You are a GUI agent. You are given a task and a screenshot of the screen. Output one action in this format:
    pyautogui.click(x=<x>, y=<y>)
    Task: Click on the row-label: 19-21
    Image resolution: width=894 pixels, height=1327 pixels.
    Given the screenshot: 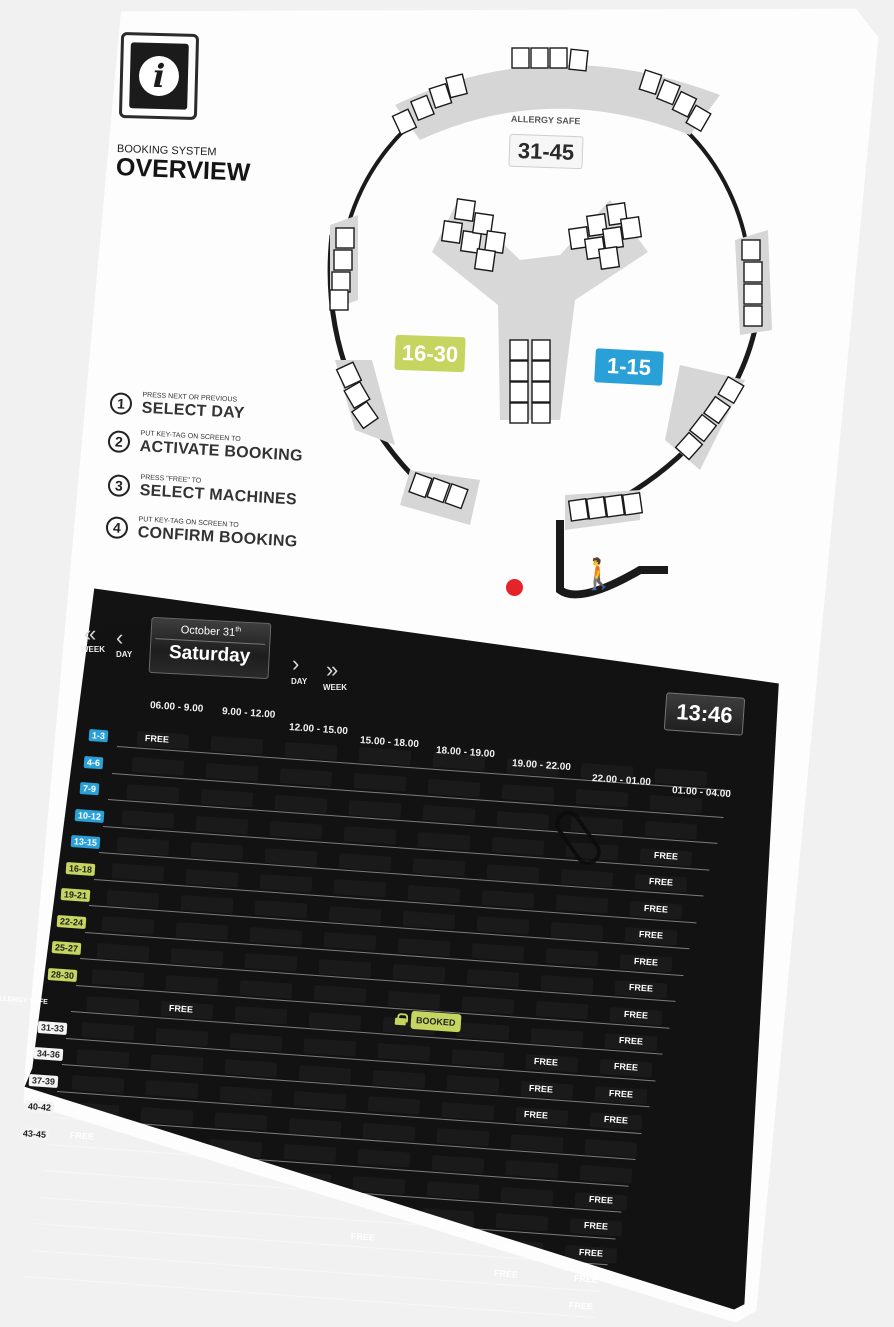 What is the action you would take?
    pyautogui.click(x=75, y=895)
    